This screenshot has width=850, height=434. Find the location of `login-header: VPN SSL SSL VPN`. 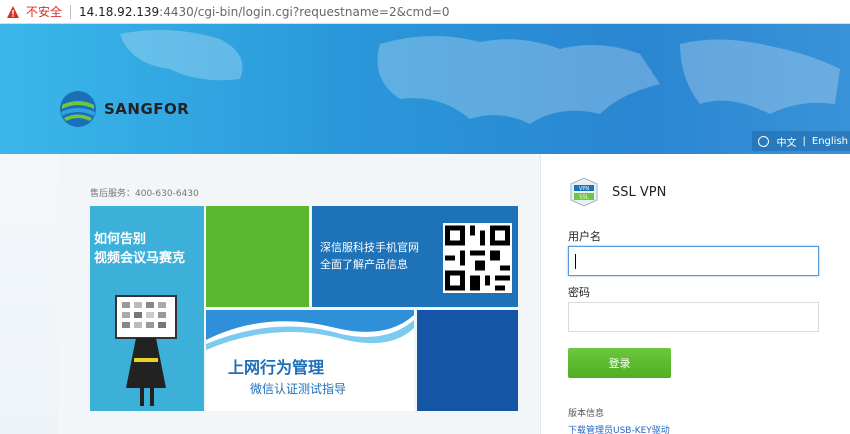

login-header: VPN SSL SSL VPN is located at coordinates (617, 192).